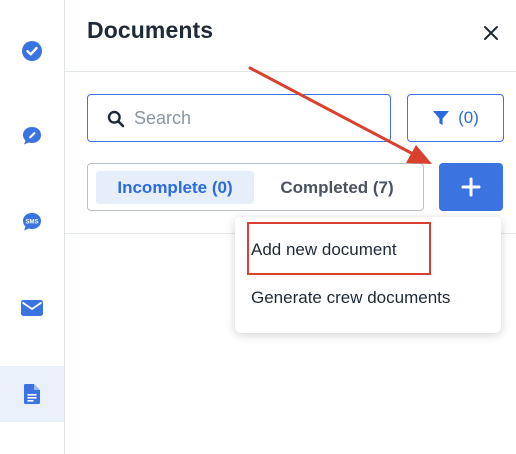 The height and width of the screenshot is (454, 516). I want to click on filter-count: (0), so click(468, 117).